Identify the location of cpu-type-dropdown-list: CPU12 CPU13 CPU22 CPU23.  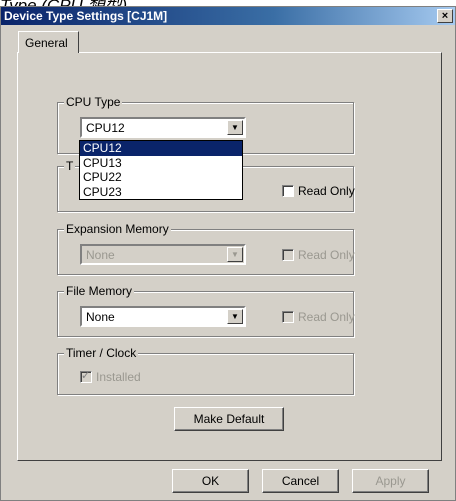
(161, 170).